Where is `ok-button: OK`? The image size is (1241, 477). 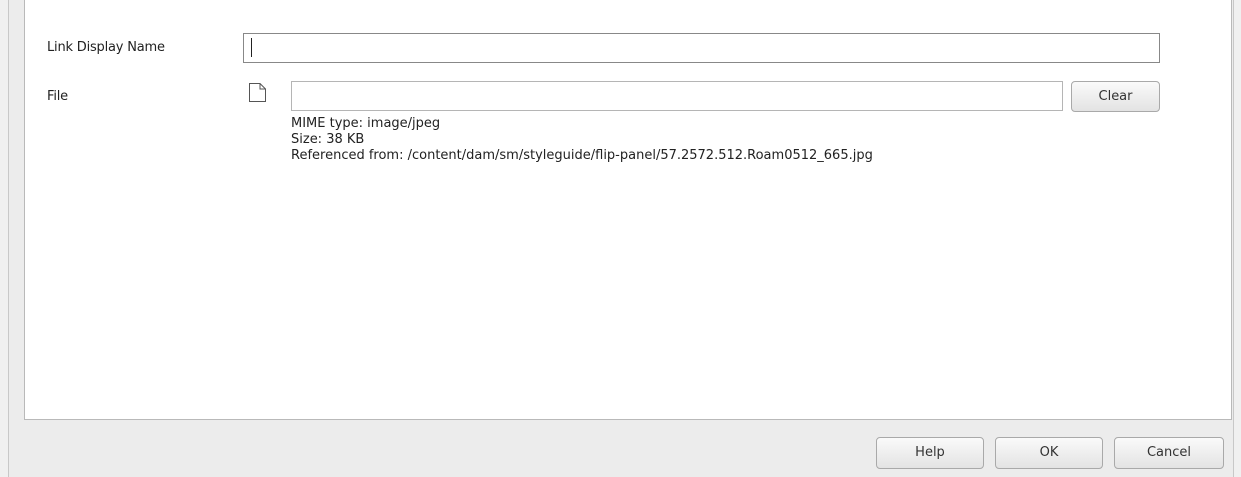
ok-button: OK is located at coordinates (1049, 453).